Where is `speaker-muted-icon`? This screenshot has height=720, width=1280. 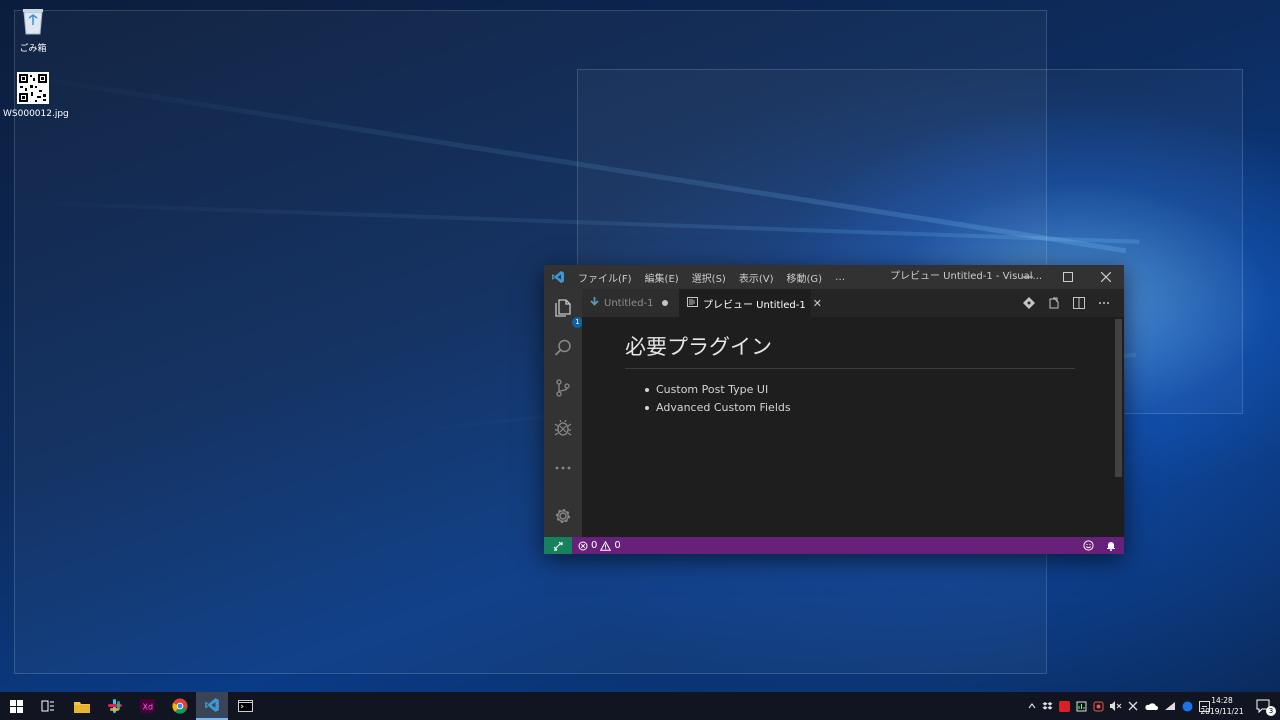
speaker-muted-icon is located at coordinates (1116, 706).